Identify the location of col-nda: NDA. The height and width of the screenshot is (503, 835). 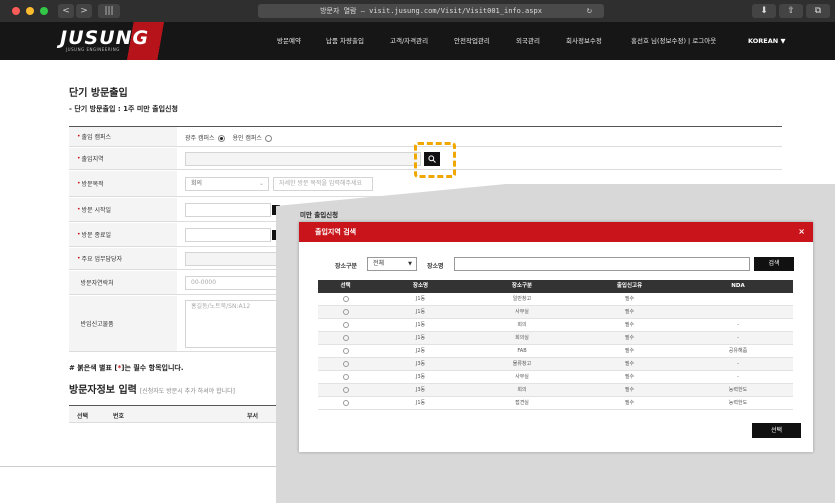
(738, 286).